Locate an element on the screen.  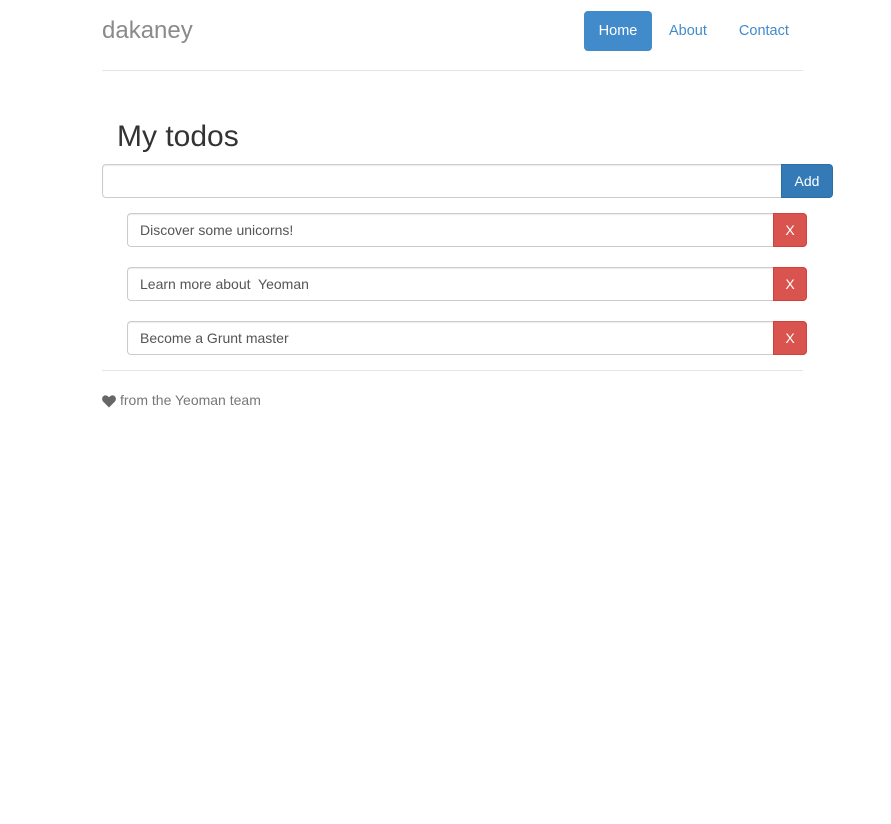
brand-logo: dakaney is located at coordinates (147, 31).